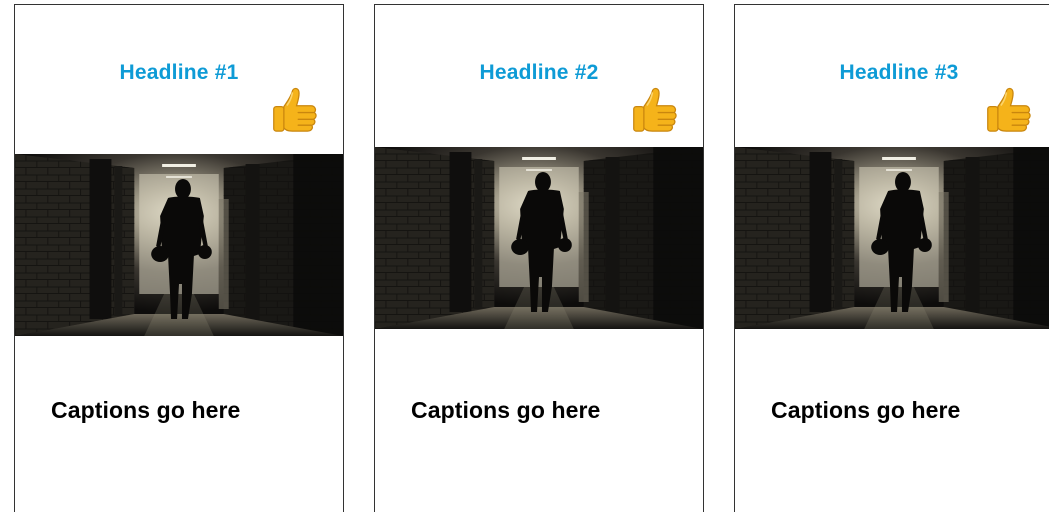  I want to click on card-headline: Headline #3, so click(892, 73).